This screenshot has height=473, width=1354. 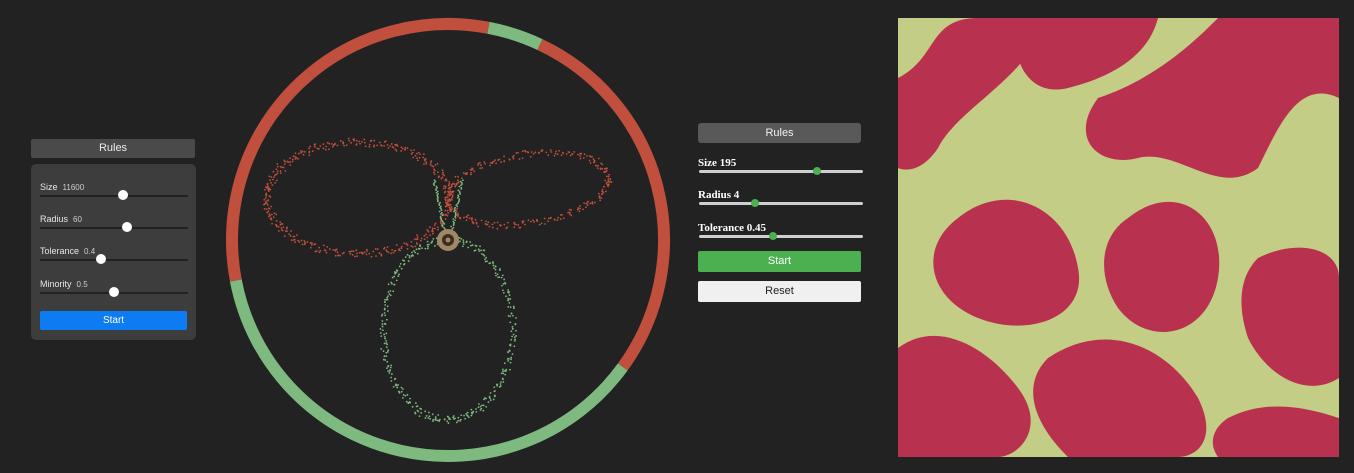 I want to click on mp-tolerance-row: Tolerance 0.45, so click(x=780, y=229).